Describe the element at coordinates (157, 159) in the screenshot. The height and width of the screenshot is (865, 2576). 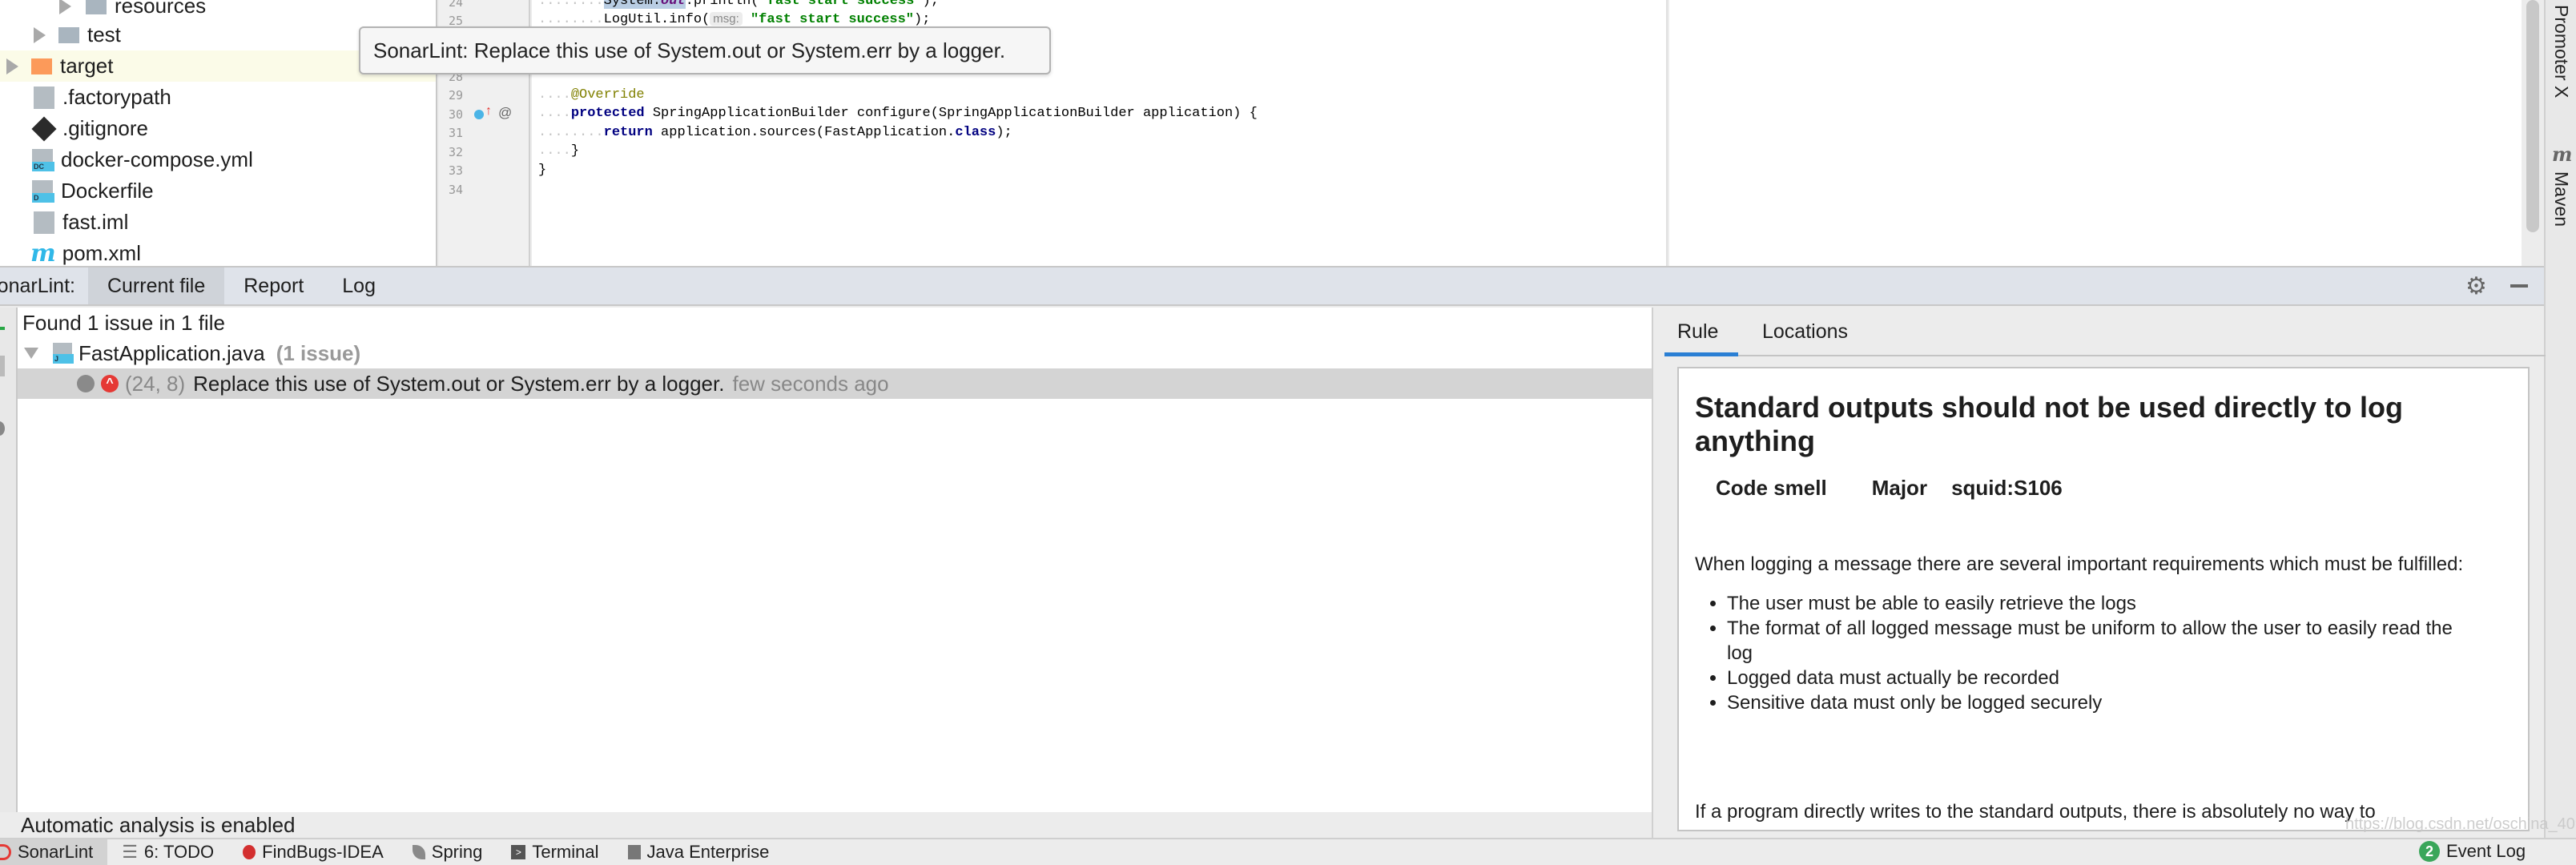
I see `tree-item-label: docker-compose.yml` at that location.